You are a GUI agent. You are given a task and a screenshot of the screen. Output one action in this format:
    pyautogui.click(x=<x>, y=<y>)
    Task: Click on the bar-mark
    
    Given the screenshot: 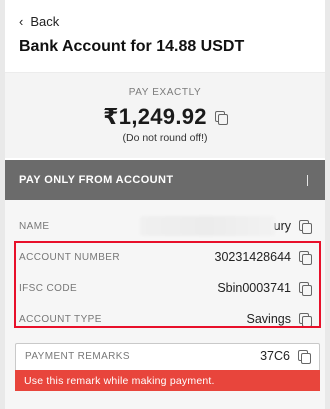 What is the action you would take?
    pyautogui.click(x=307, y=180)
    